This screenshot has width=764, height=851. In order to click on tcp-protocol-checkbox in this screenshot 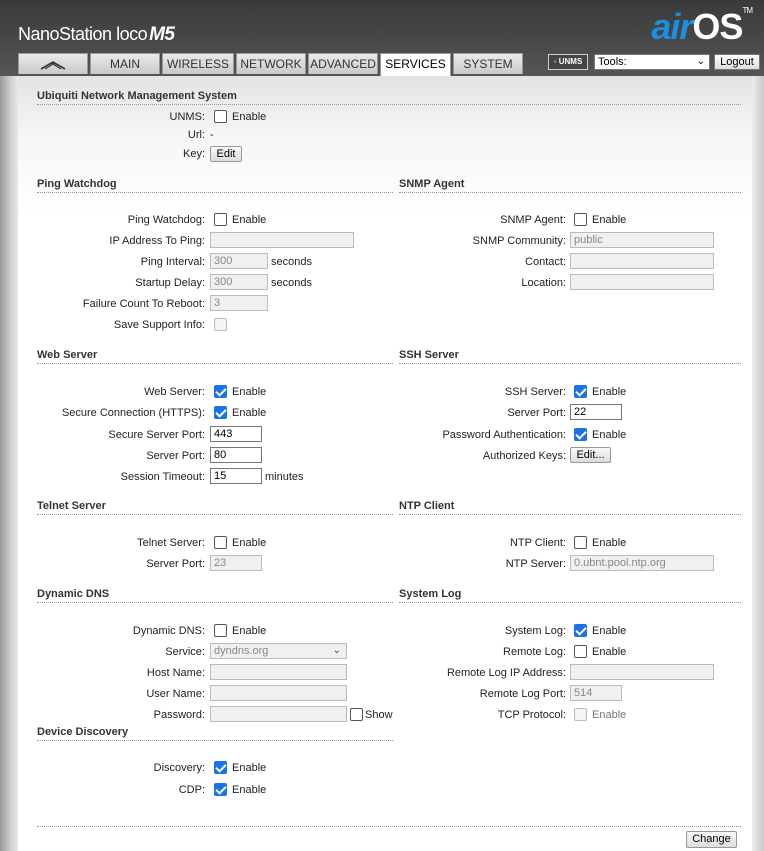, I will do `click(580, 714)`.